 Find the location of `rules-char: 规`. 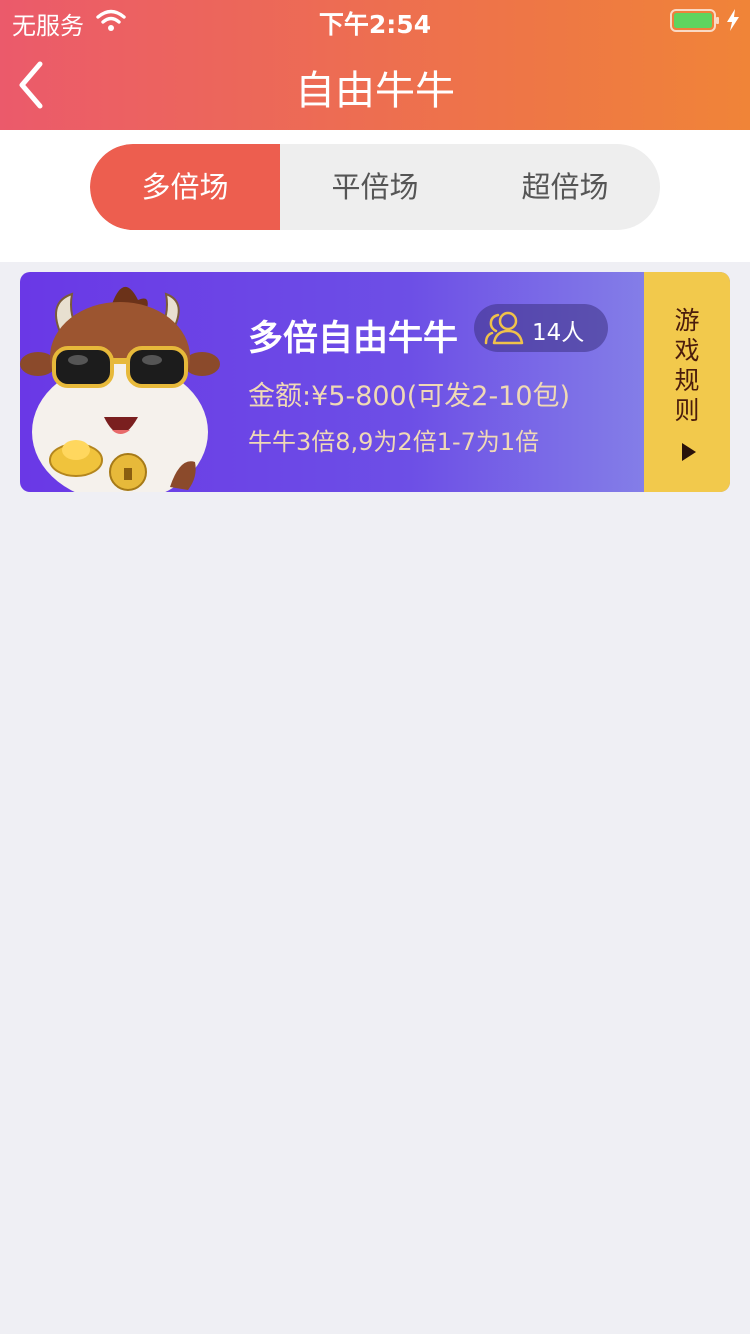

rules-char: 规 is located at coordinates (687, 380).